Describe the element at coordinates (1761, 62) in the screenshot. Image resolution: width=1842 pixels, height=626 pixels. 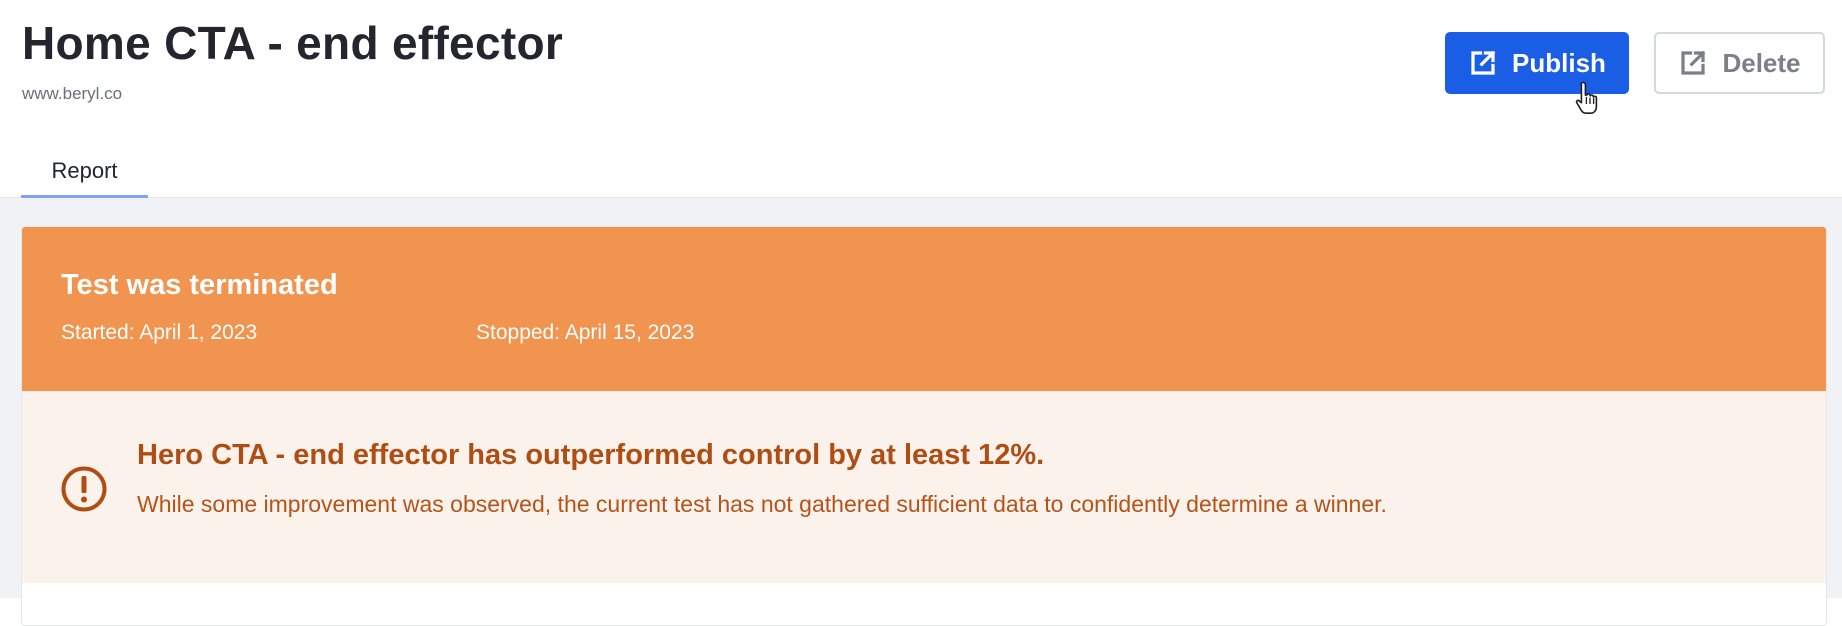
I see `delete-button-label: Delete` at that location.